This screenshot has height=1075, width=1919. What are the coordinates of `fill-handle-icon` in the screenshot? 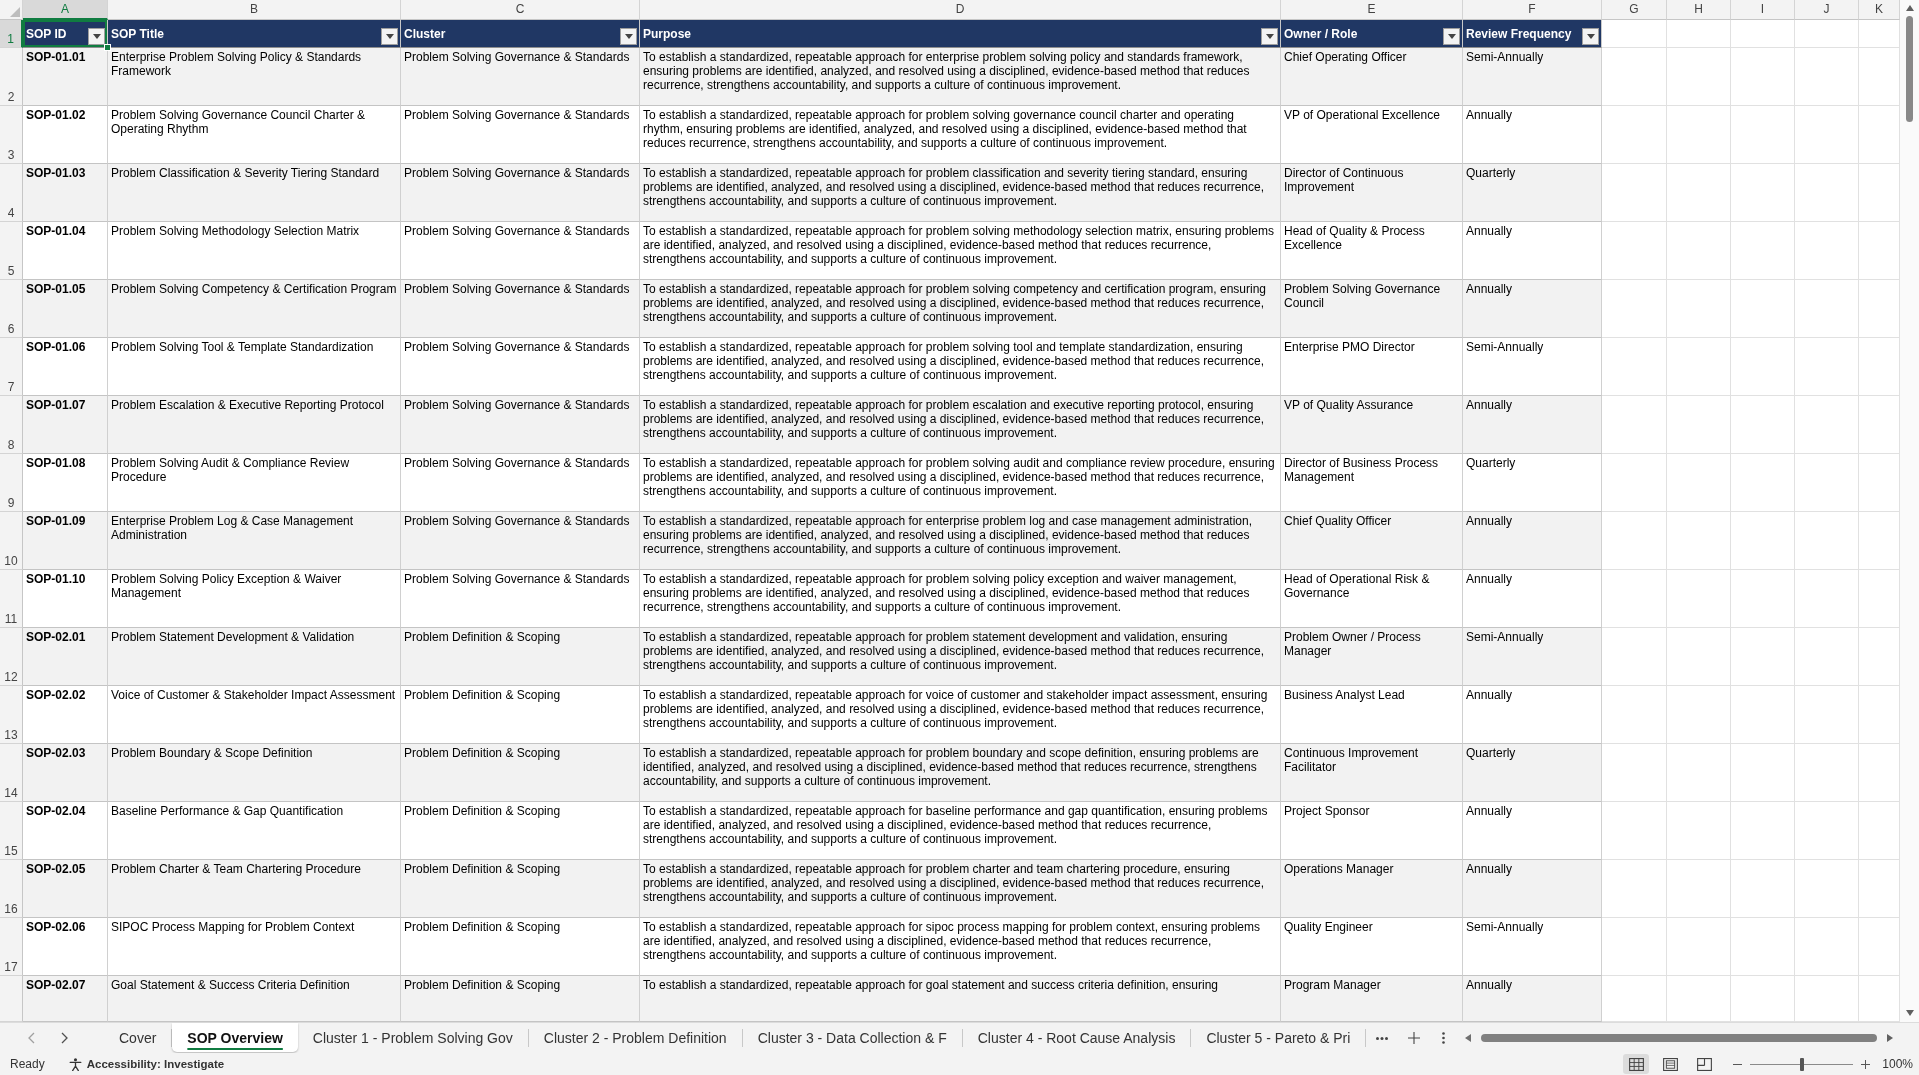 It's located at (107, 47).